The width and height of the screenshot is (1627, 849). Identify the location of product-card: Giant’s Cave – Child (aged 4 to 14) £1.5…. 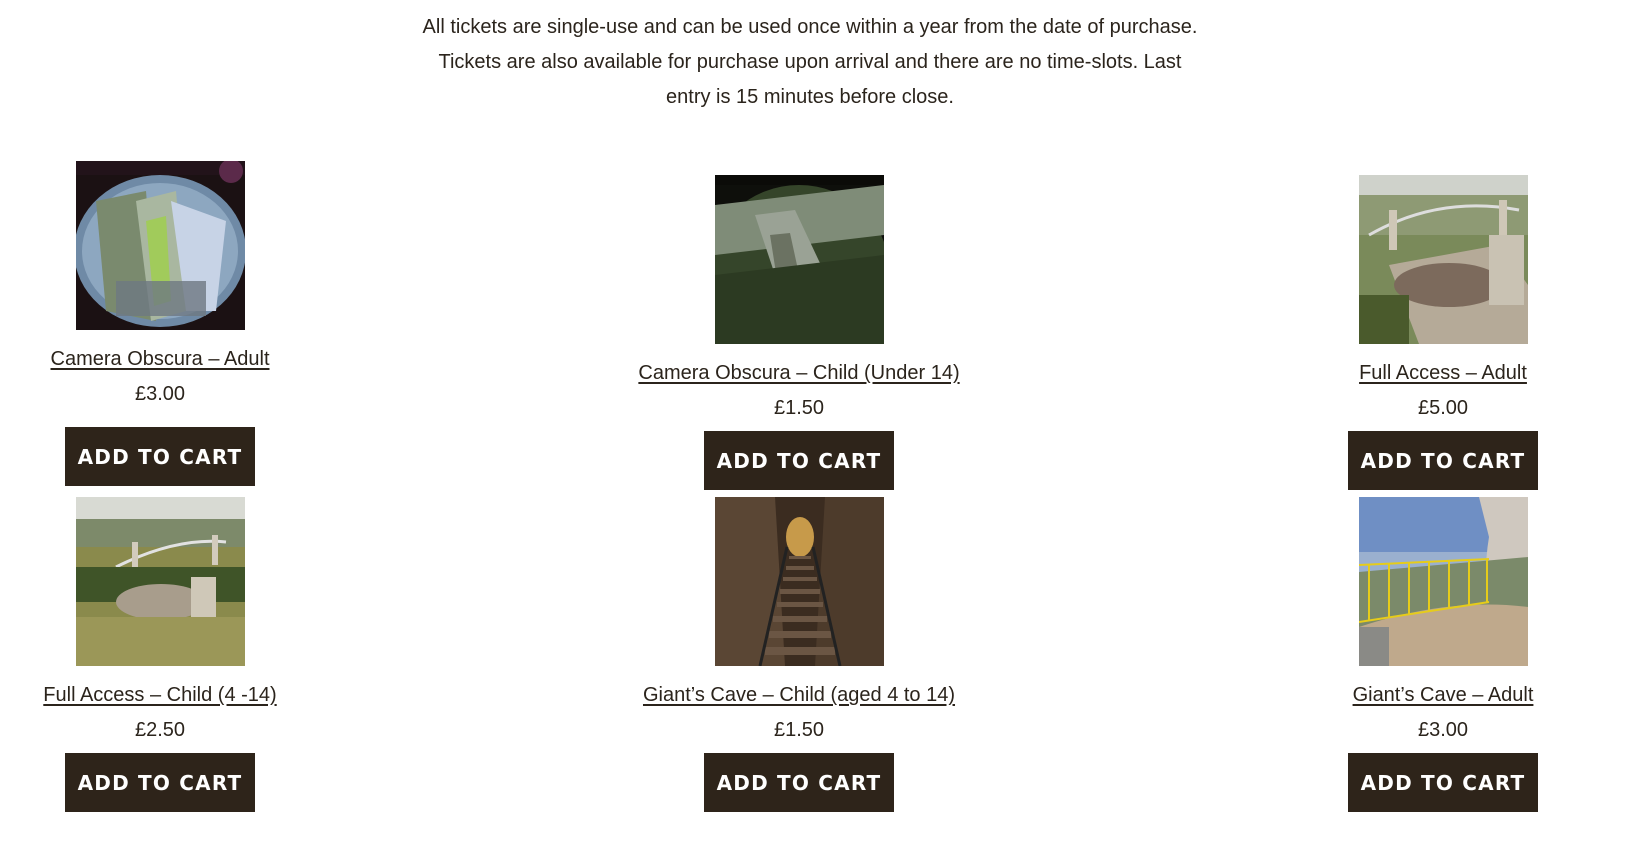
(799, 654).